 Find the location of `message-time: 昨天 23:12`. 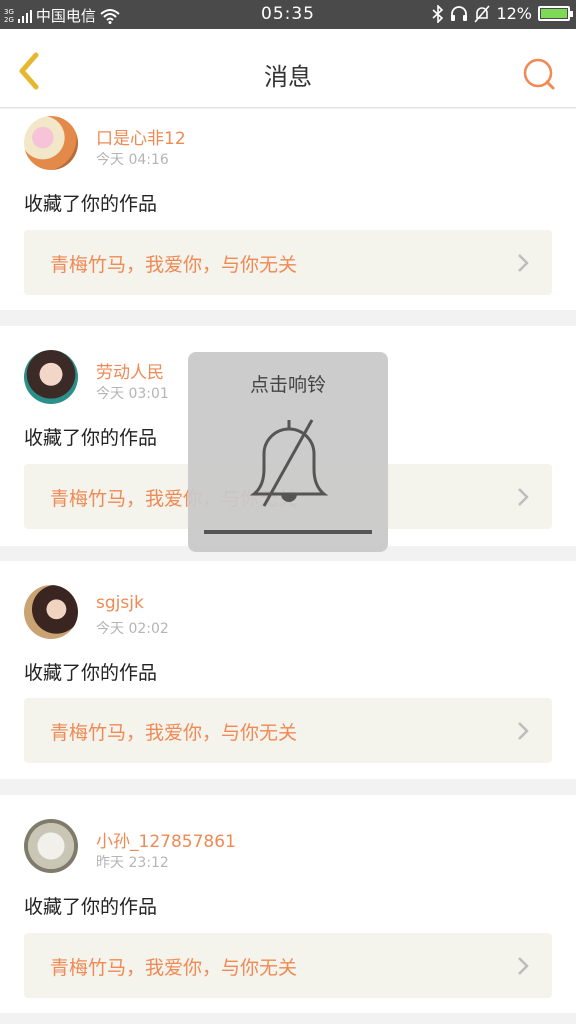

message-time: 昨天 23:12 is located at coordinates (132, 863).